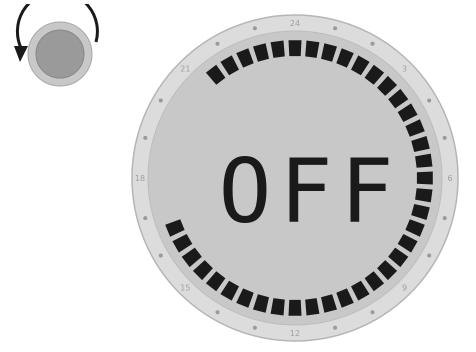  Describe the element at coordinates (295, 333) in the screenshot. I see `hour-label: 12` at that location.